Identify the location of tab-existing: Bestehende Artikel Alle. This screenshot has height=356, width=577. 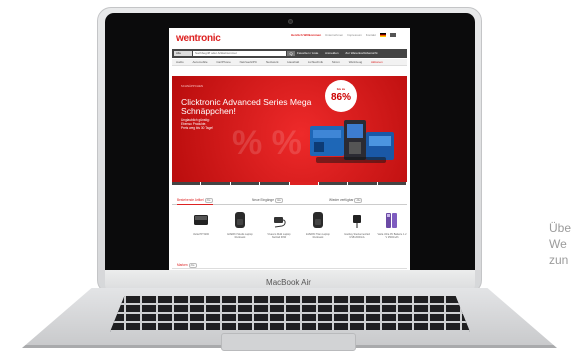
(195, 200).